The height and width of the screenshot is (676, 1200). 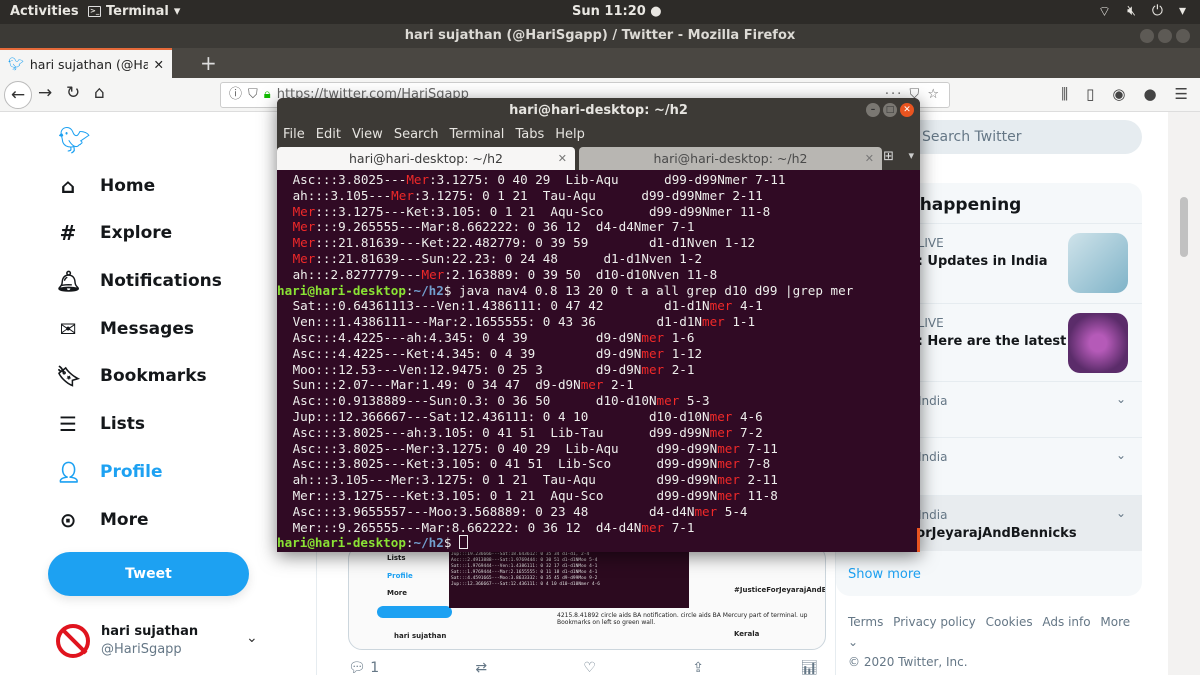 I want to click on new-terminal-tab-icon: ⊞, so click(x=888, y=156).